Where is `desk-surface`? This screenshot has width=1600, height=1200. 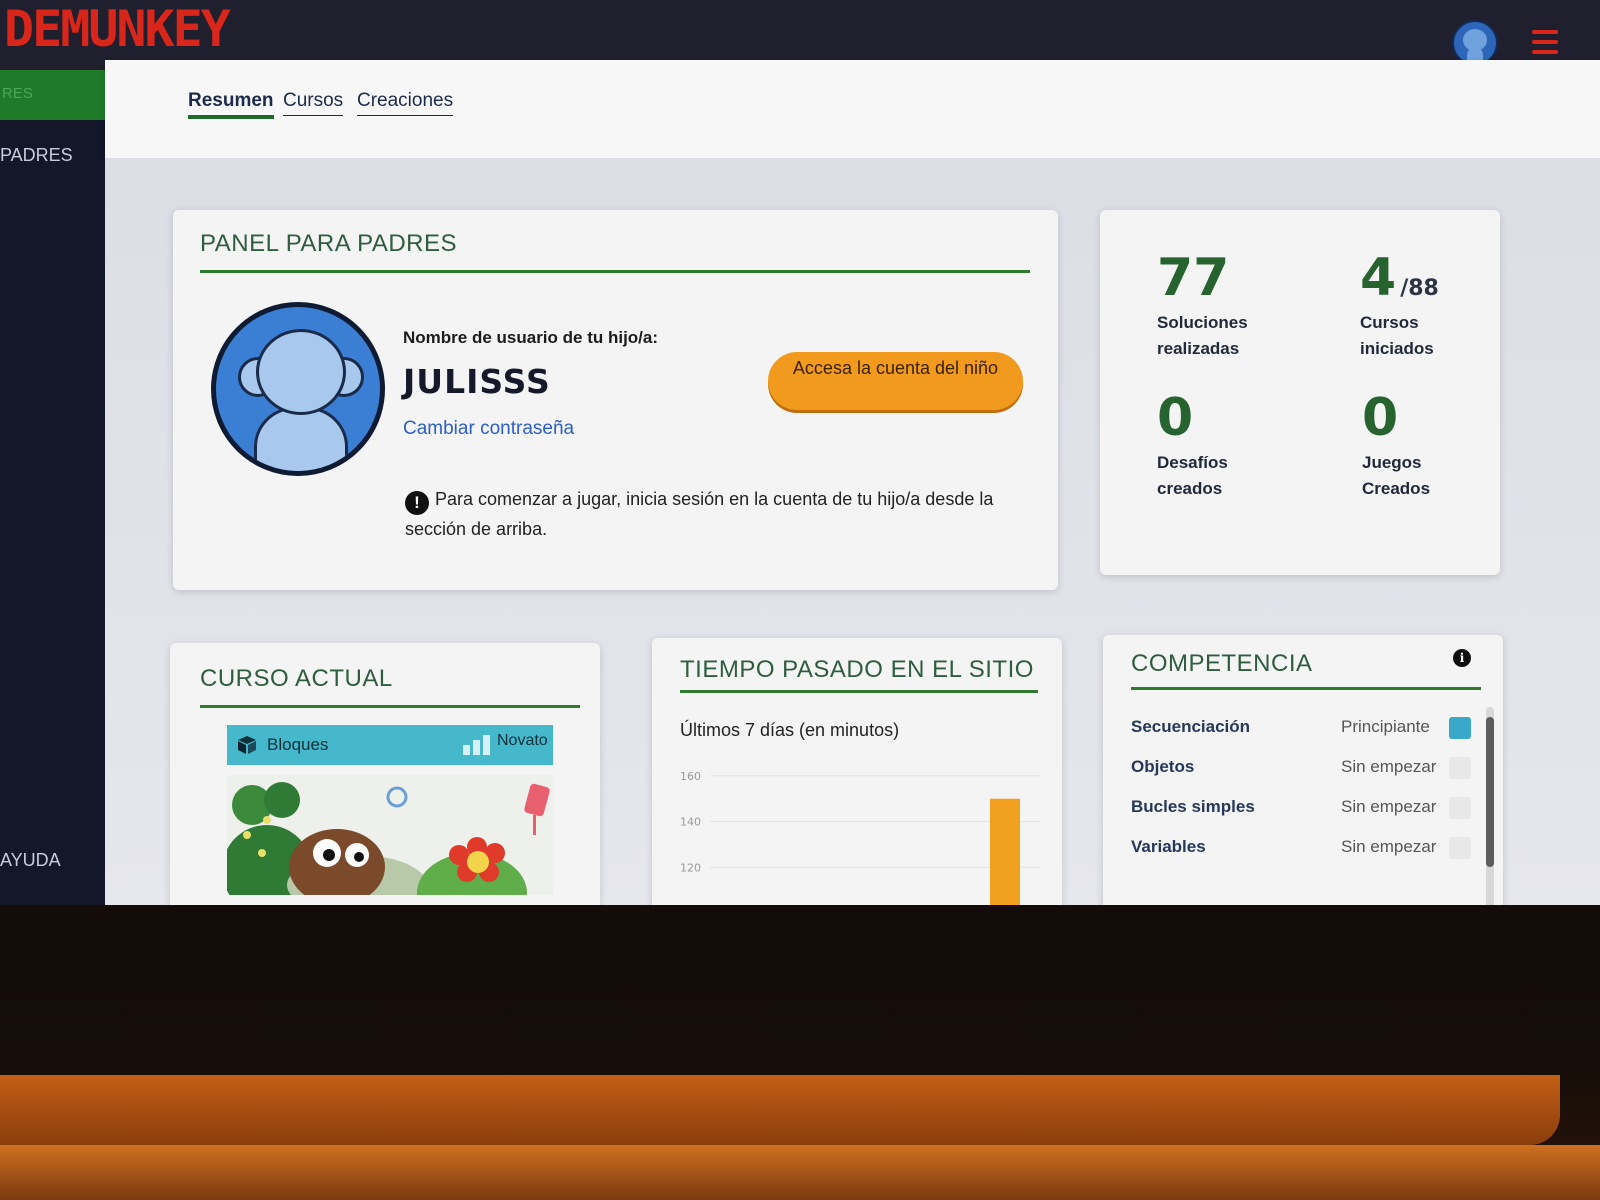
desk-surface is located at coordinates (800, 1172).